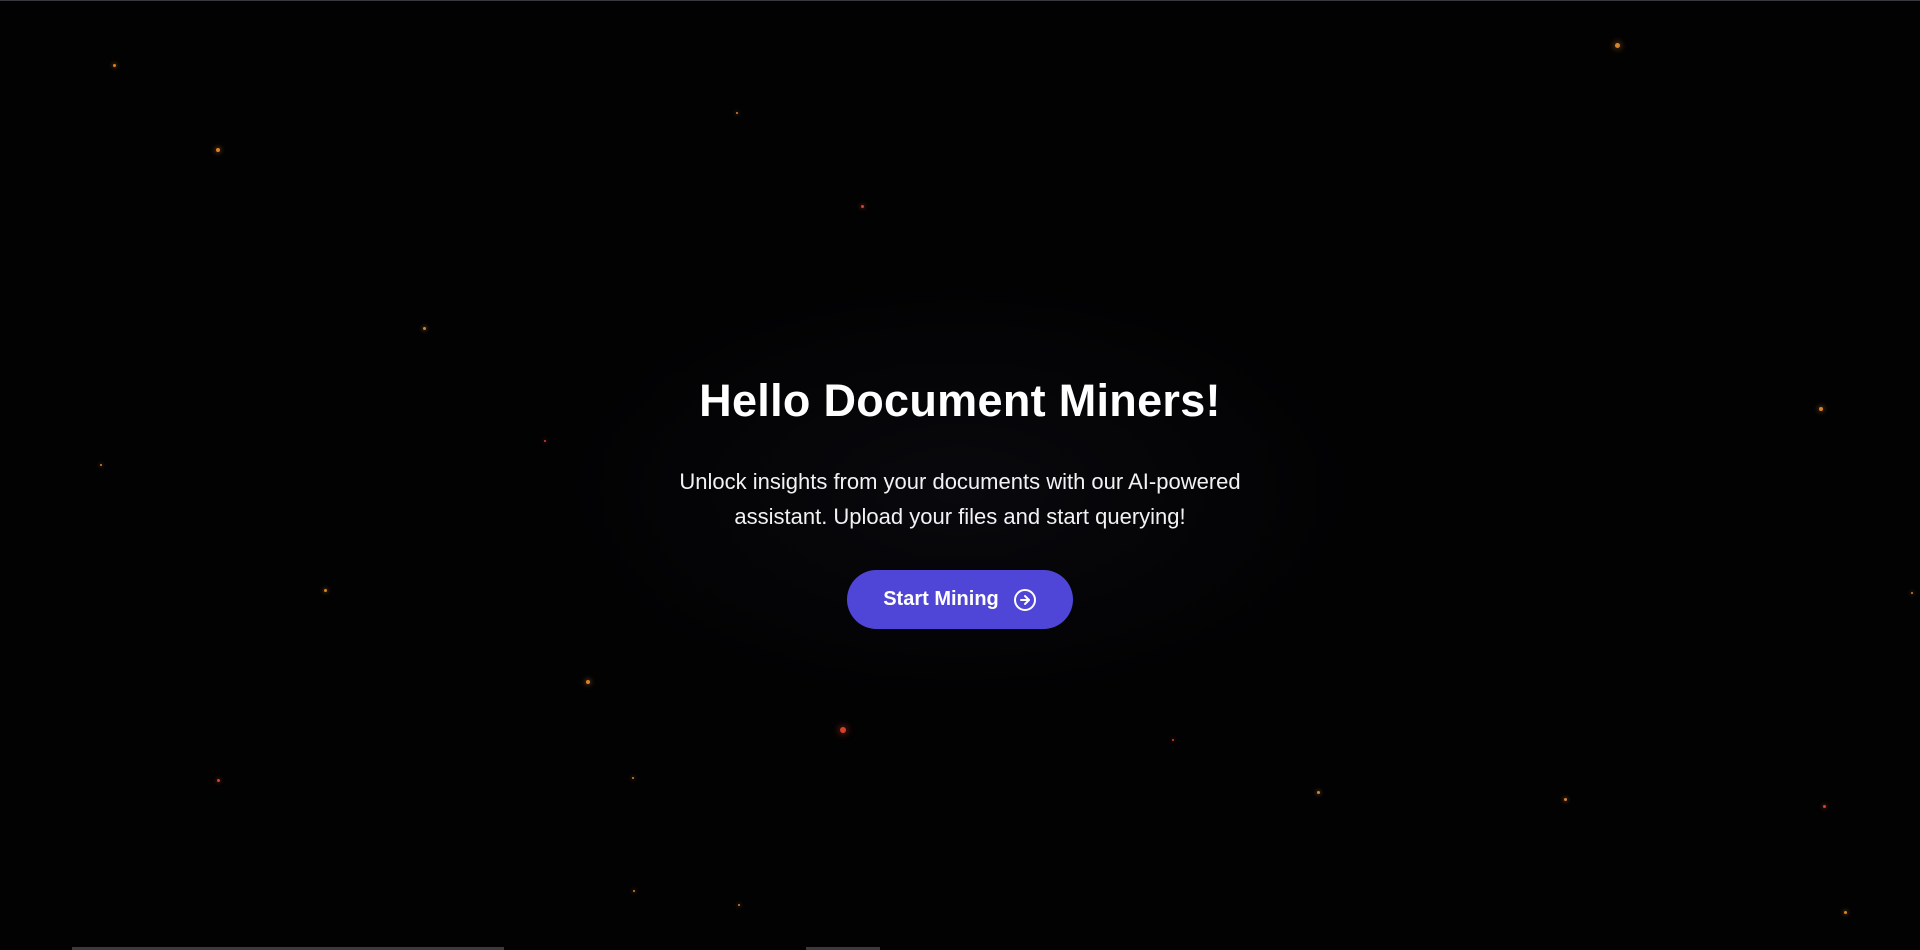 The width and height of the screenshot is (1920, 950). Describe the element at coordinates (941, 599) in the screenshot. I see `start-mining-label: Start Mining` at that location.